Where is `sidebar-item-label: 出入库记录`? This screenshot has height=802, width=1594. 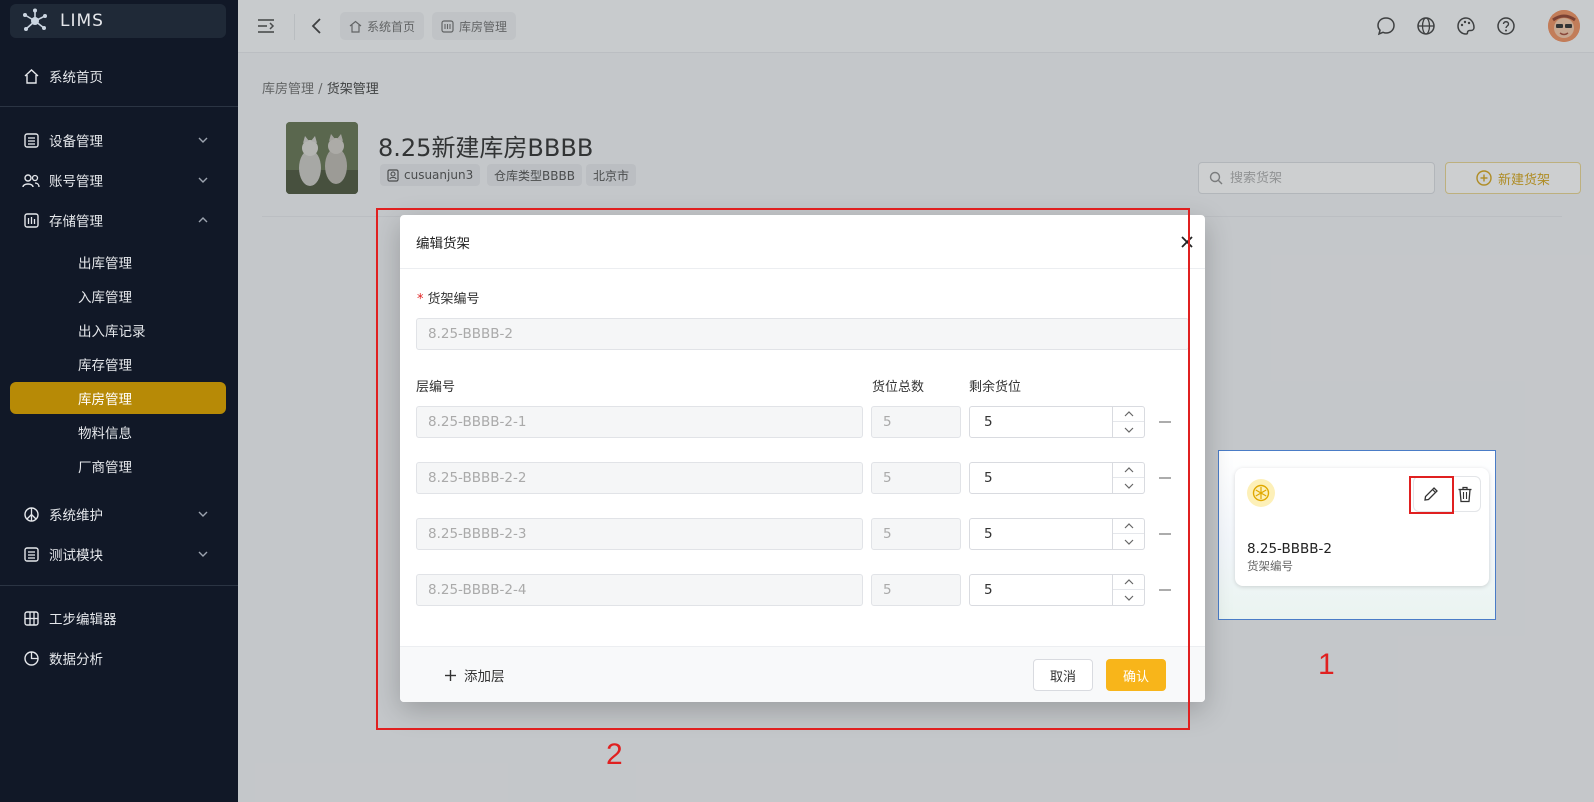
sidebar-item-label: 出入库记录 is located at coordinates (112, 332).